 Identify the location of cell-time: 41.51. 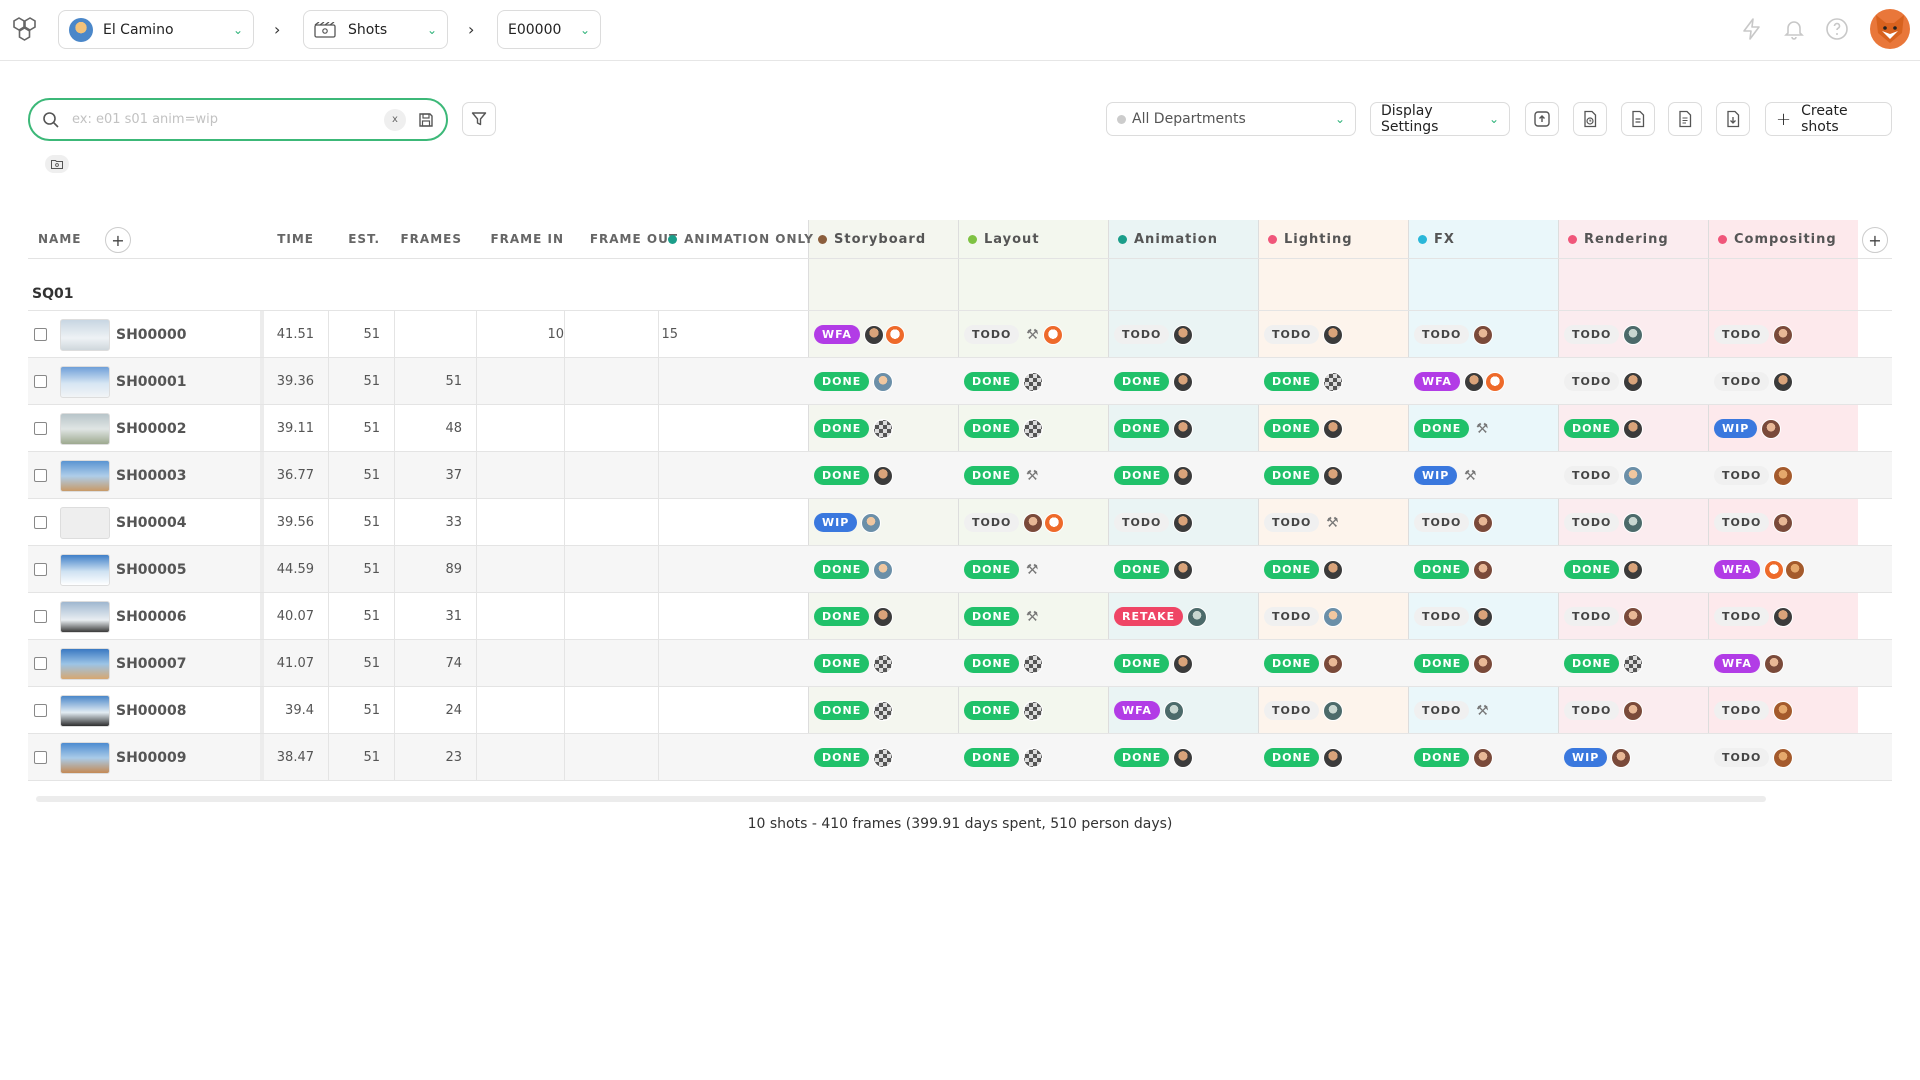
(294, 334).